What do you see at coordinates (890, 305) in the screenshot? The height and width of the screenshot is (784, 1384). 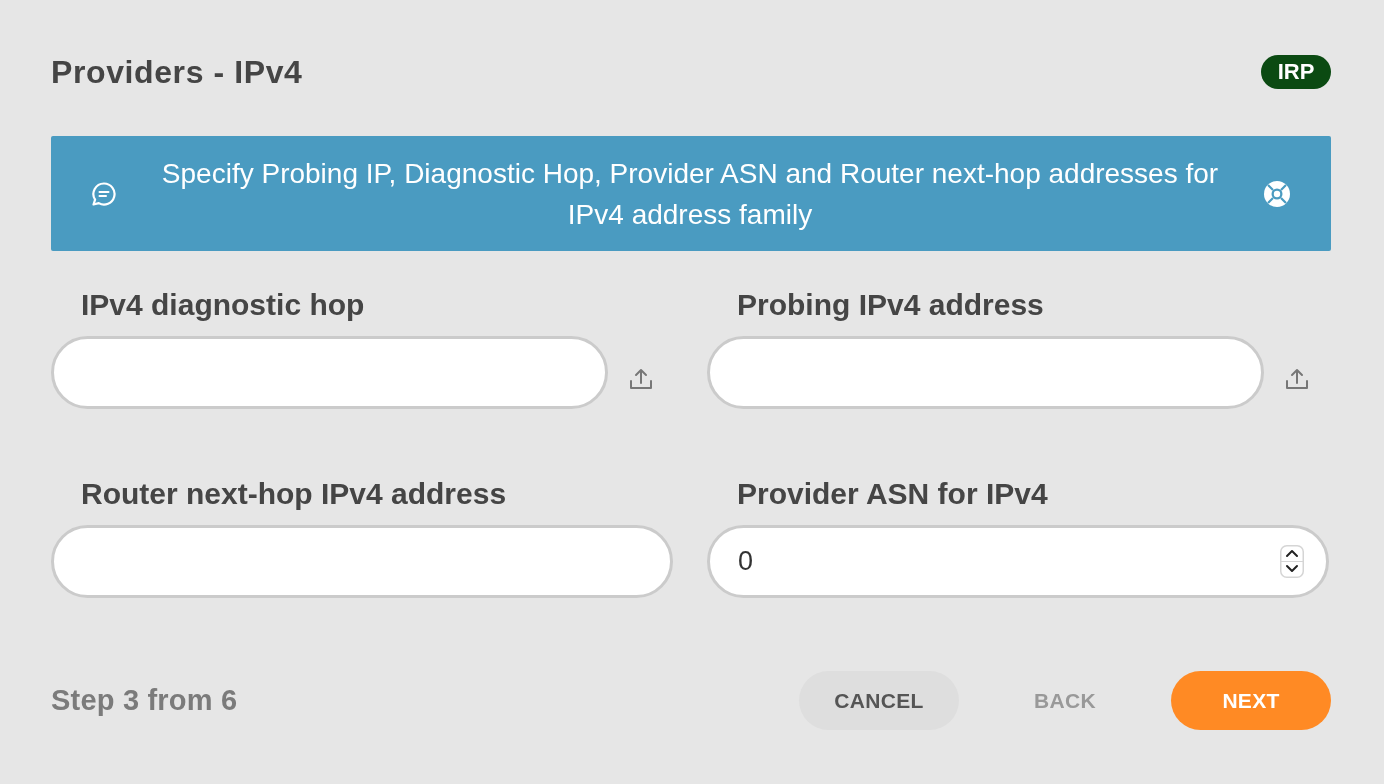 I see `field-label: Probing IPv4 address` at bounding box center [890, 305].